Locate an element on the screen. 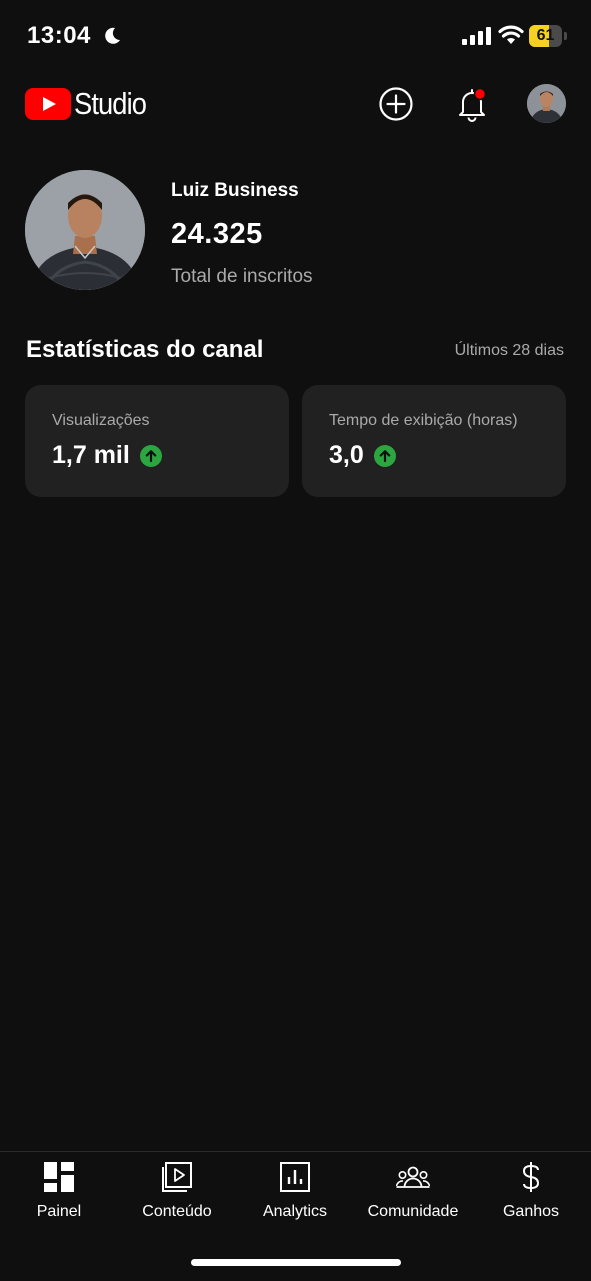 The width and height of the screenshot is (591, 1281). channel-avatar-image is located at coordinates (85, 230).